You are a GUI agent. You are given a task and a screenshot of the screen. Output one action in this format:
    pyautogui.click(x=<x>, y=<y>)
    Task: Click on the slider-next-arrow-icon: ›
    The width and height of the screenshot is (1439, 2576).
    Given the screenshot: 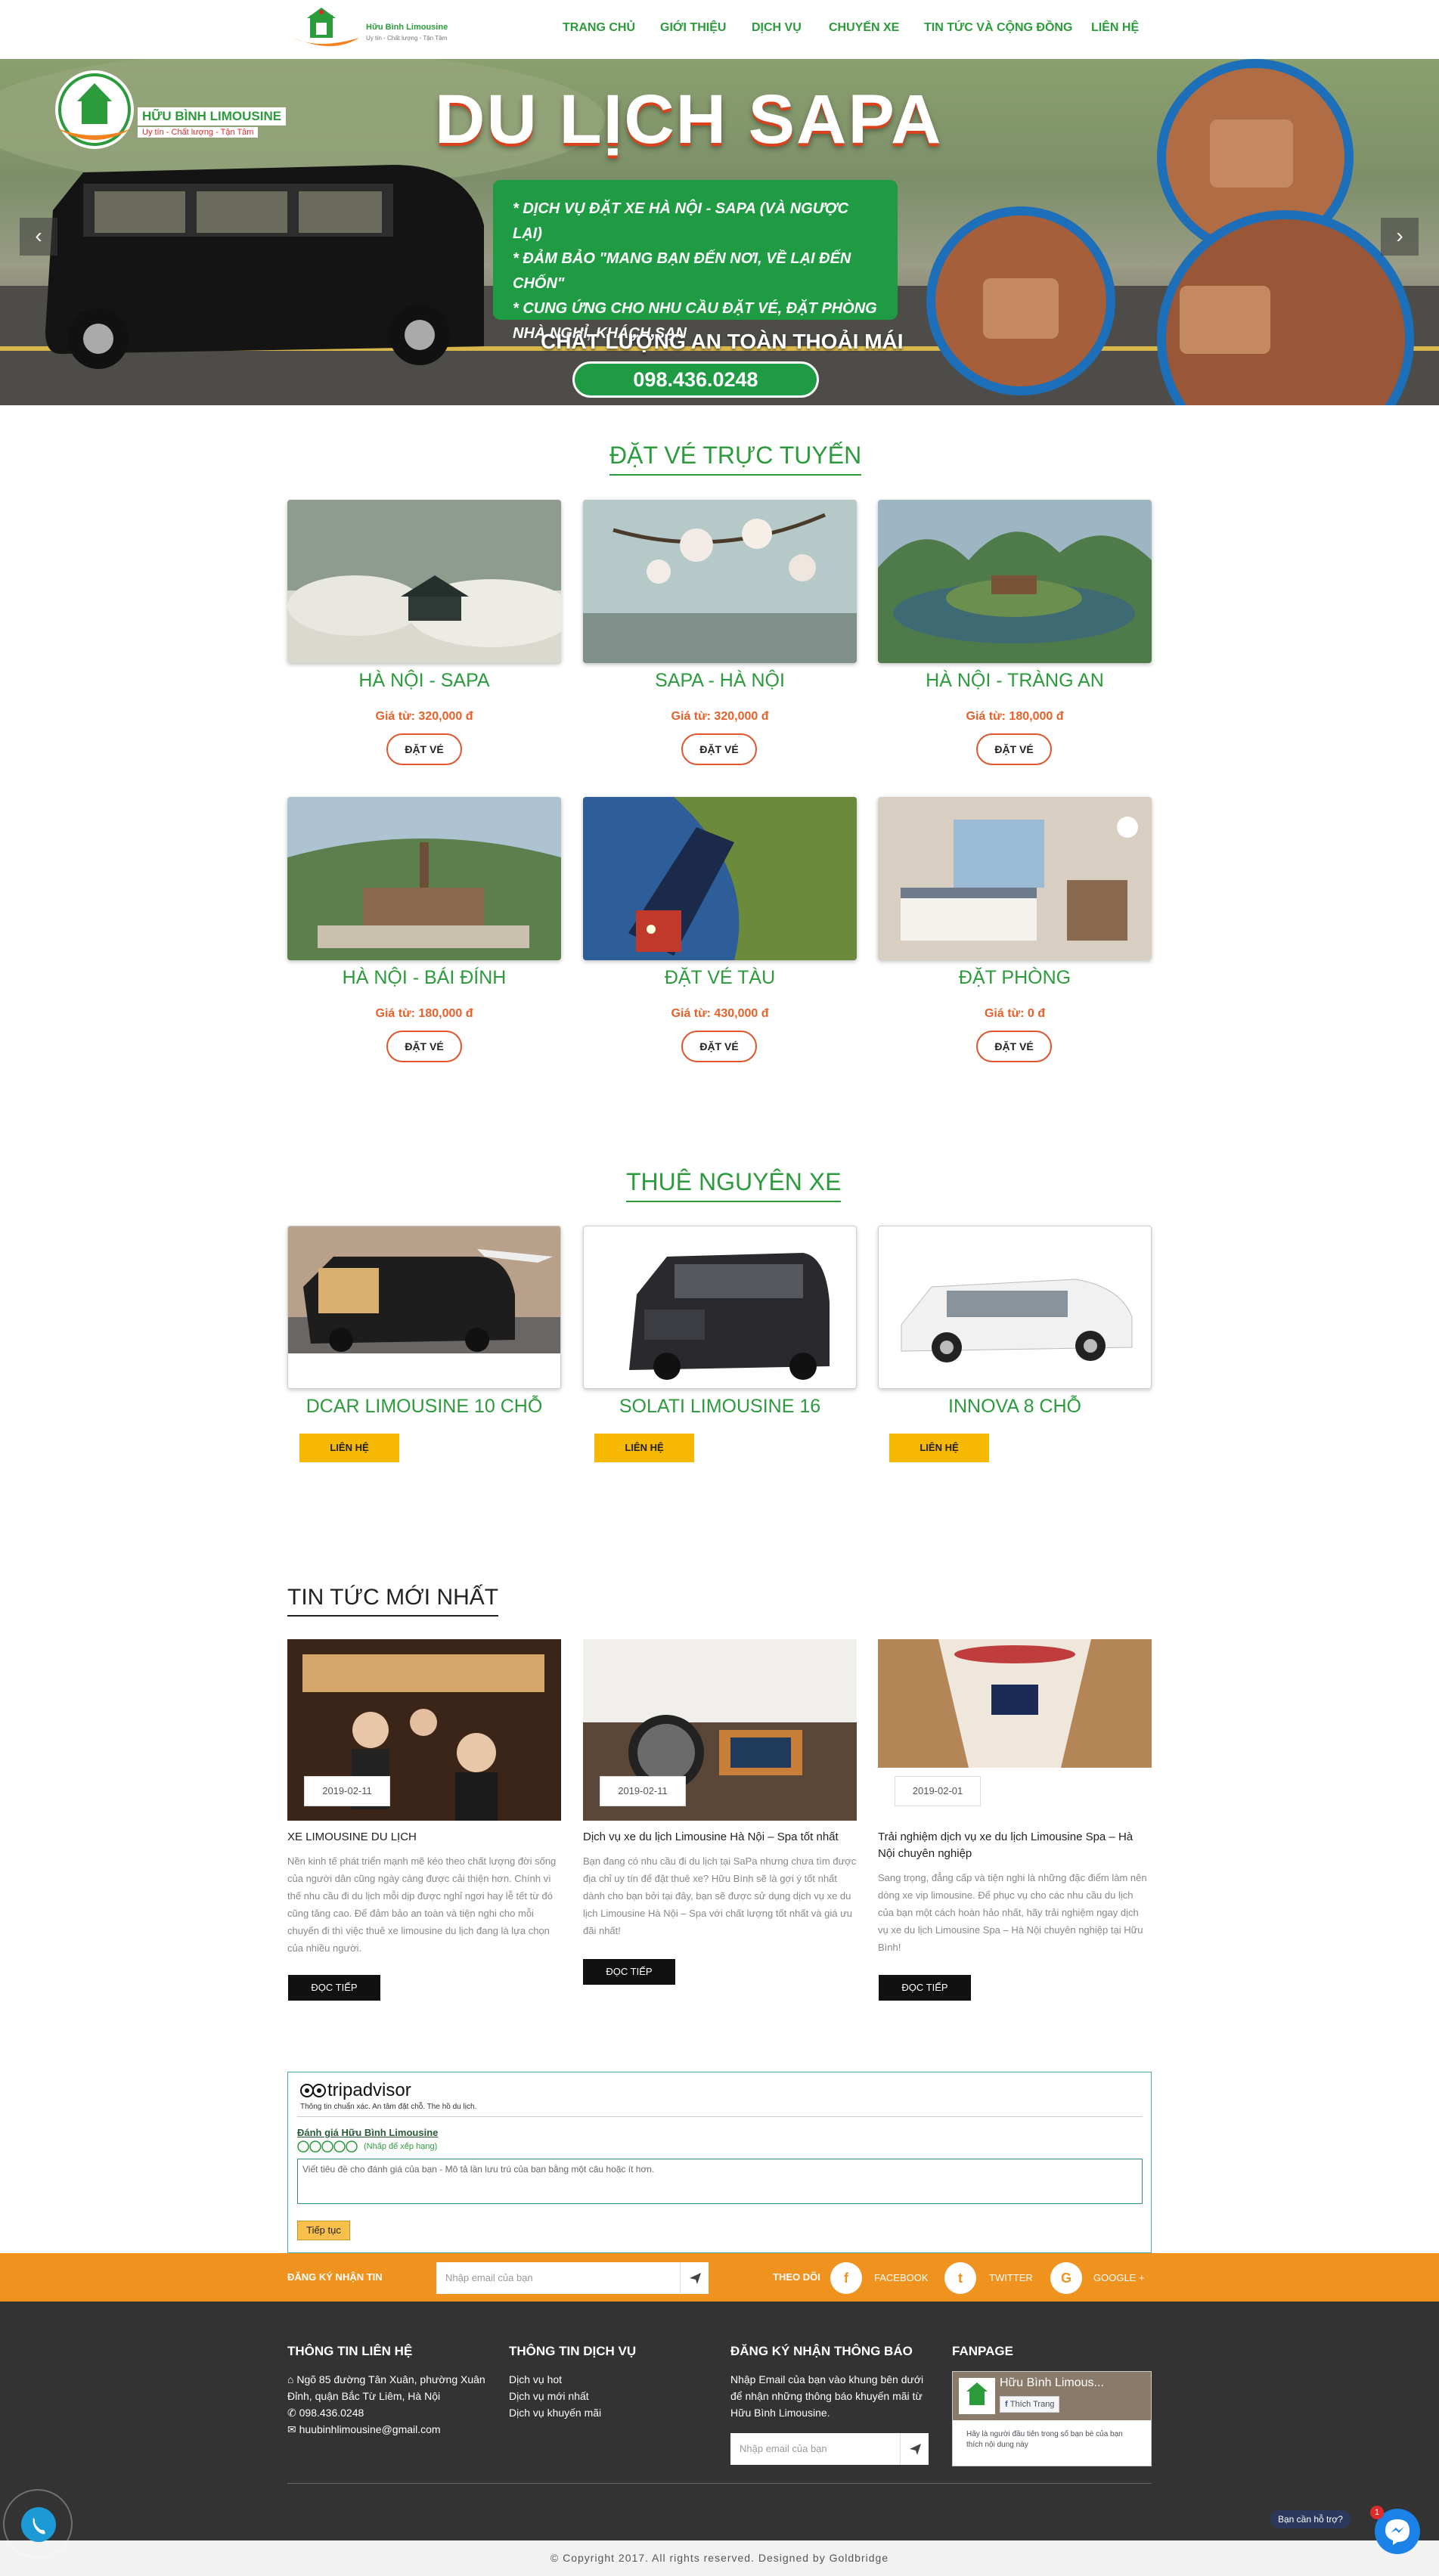 What is the action you would take?
    pyautogui.click(x=1400, y=237)
    